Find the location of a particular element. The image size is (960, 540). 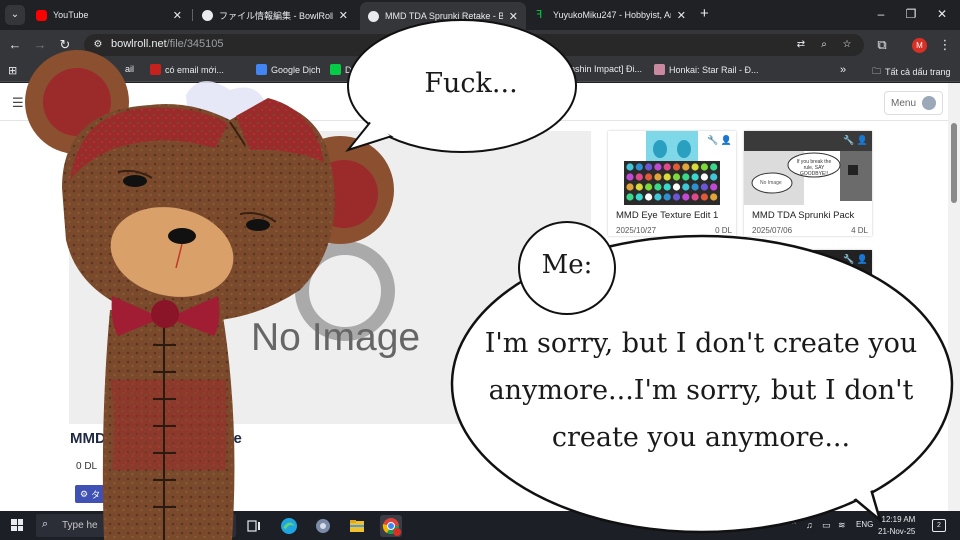

zoom-icon: ⌕ is located at coordinates (824, 45).